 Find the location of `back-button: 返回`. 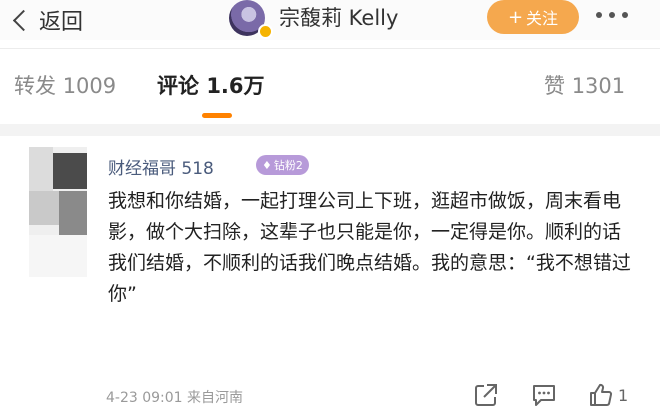

back-button: 返回 is located at coordinates (47, 20).